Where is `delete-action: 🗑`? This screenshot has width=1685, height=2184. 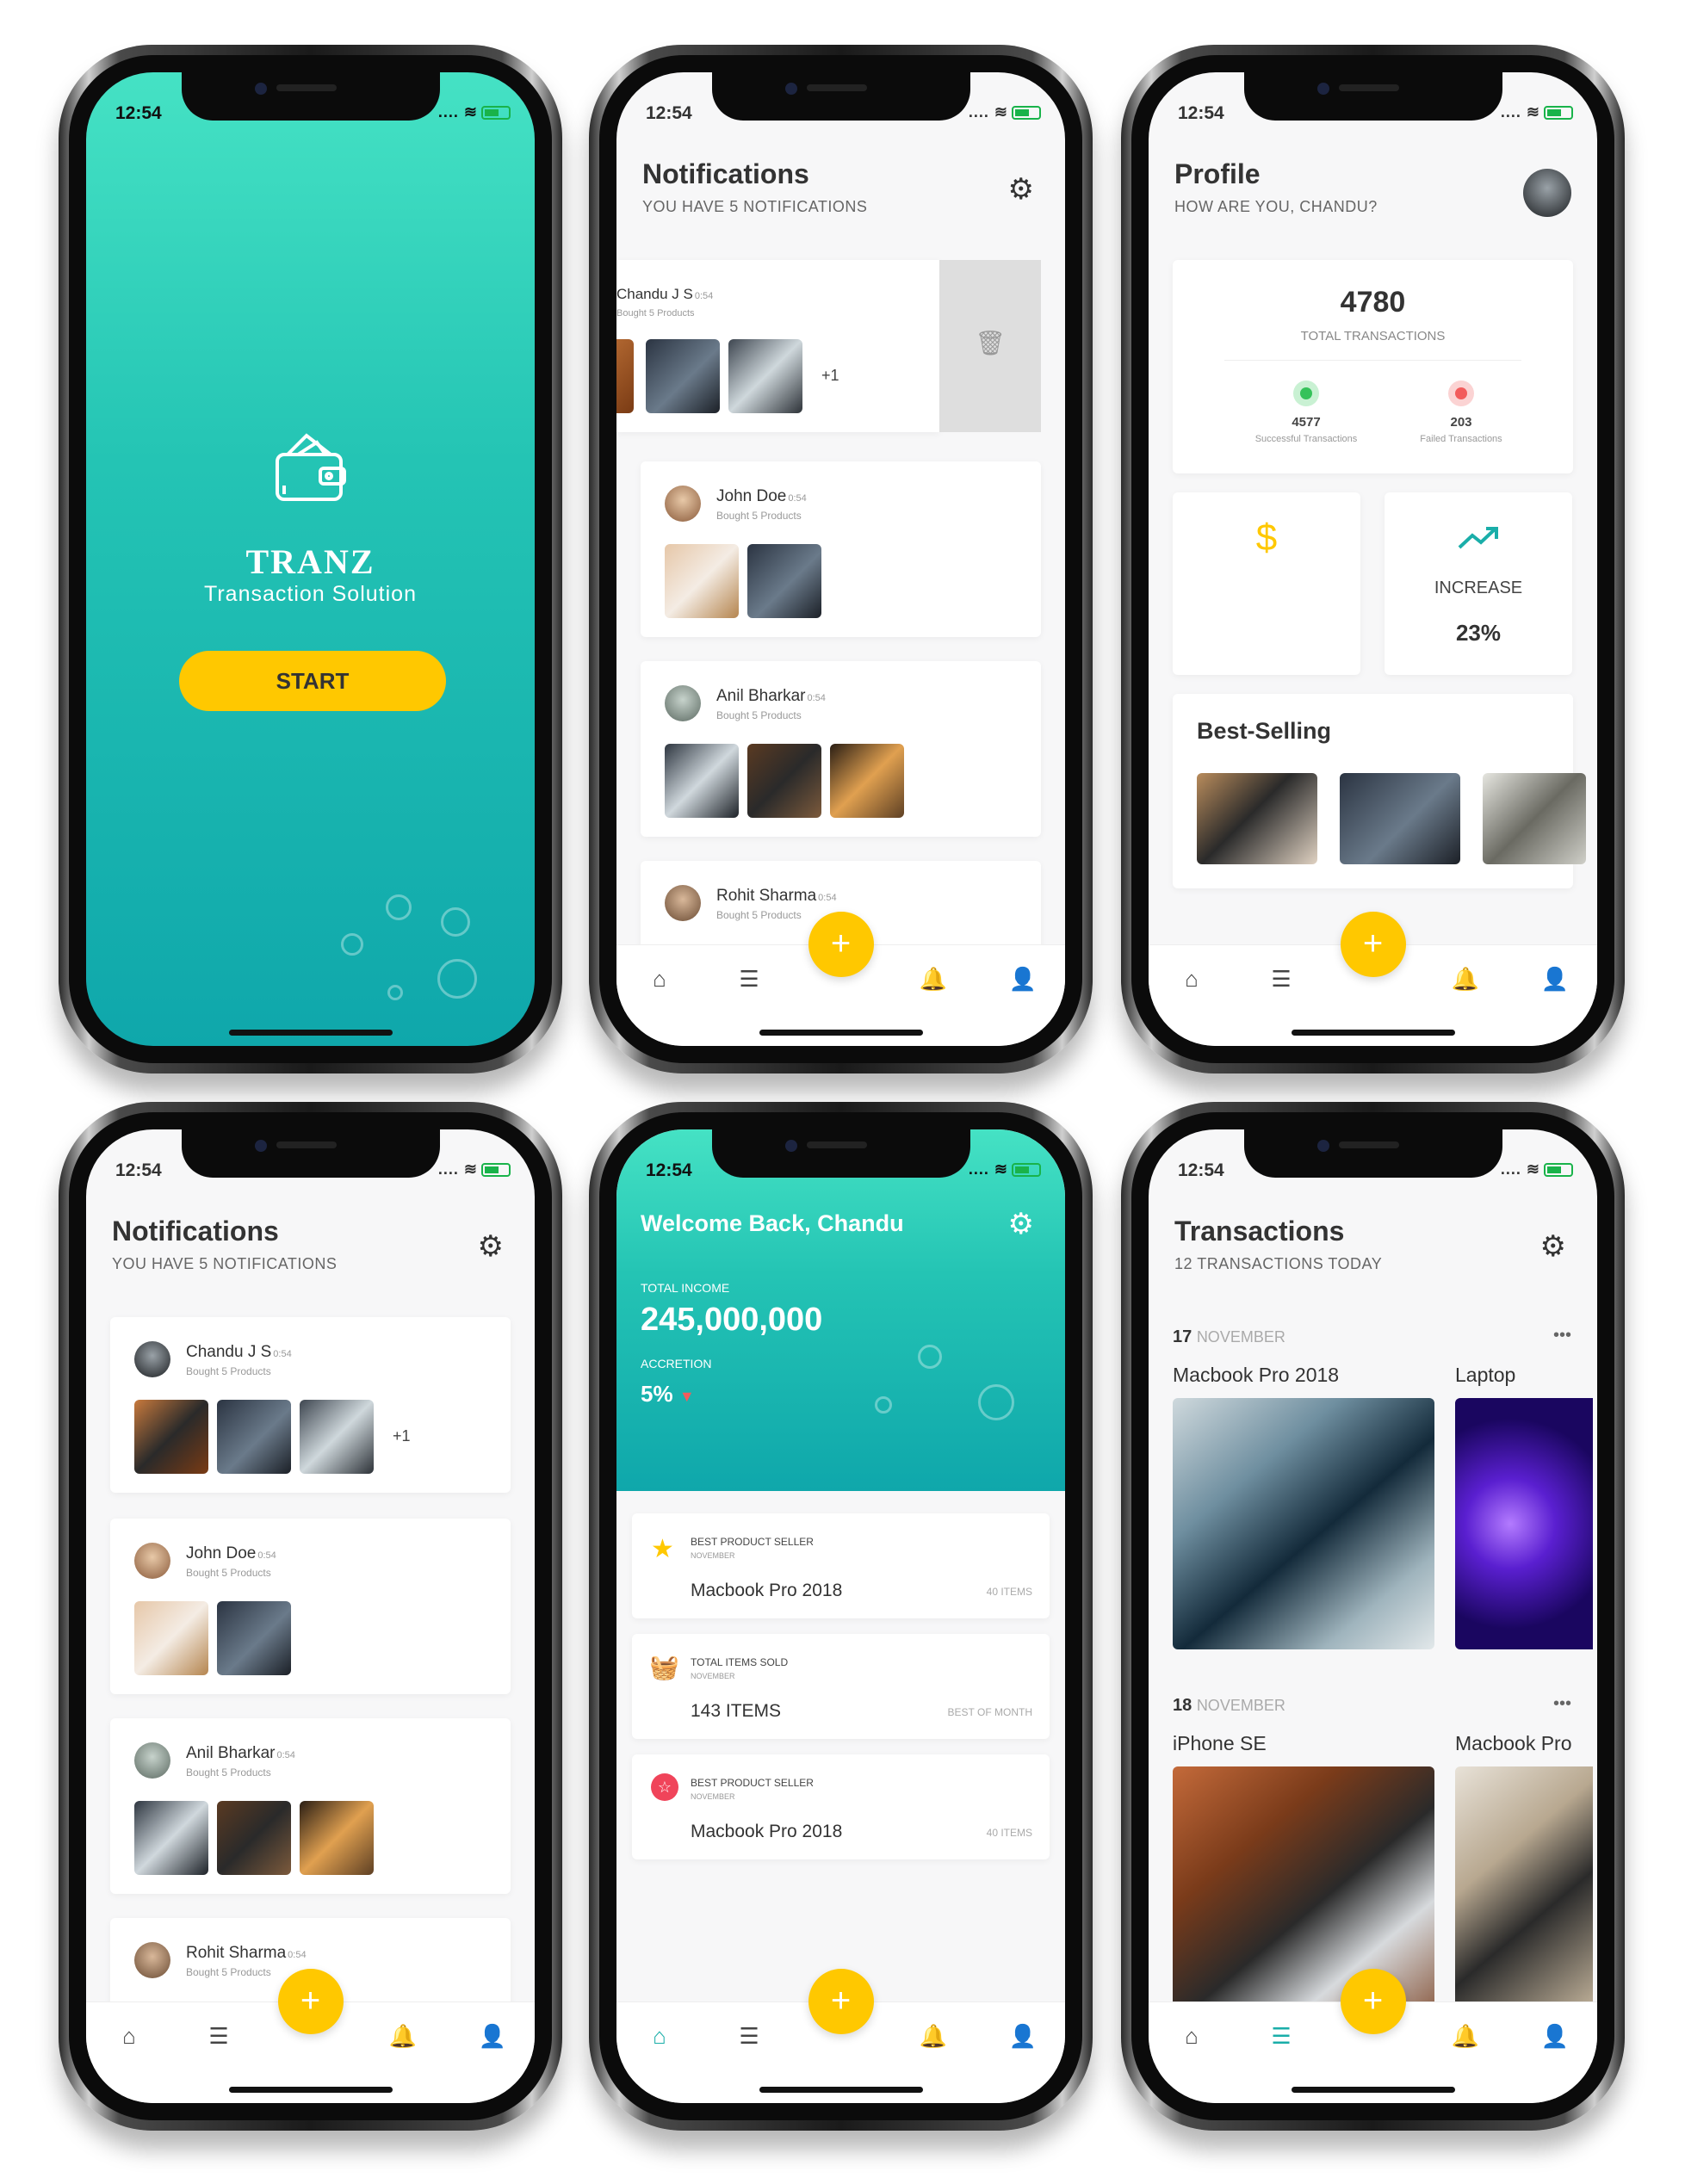
delete-action: 🗑 is located at coordinates (990, 346).